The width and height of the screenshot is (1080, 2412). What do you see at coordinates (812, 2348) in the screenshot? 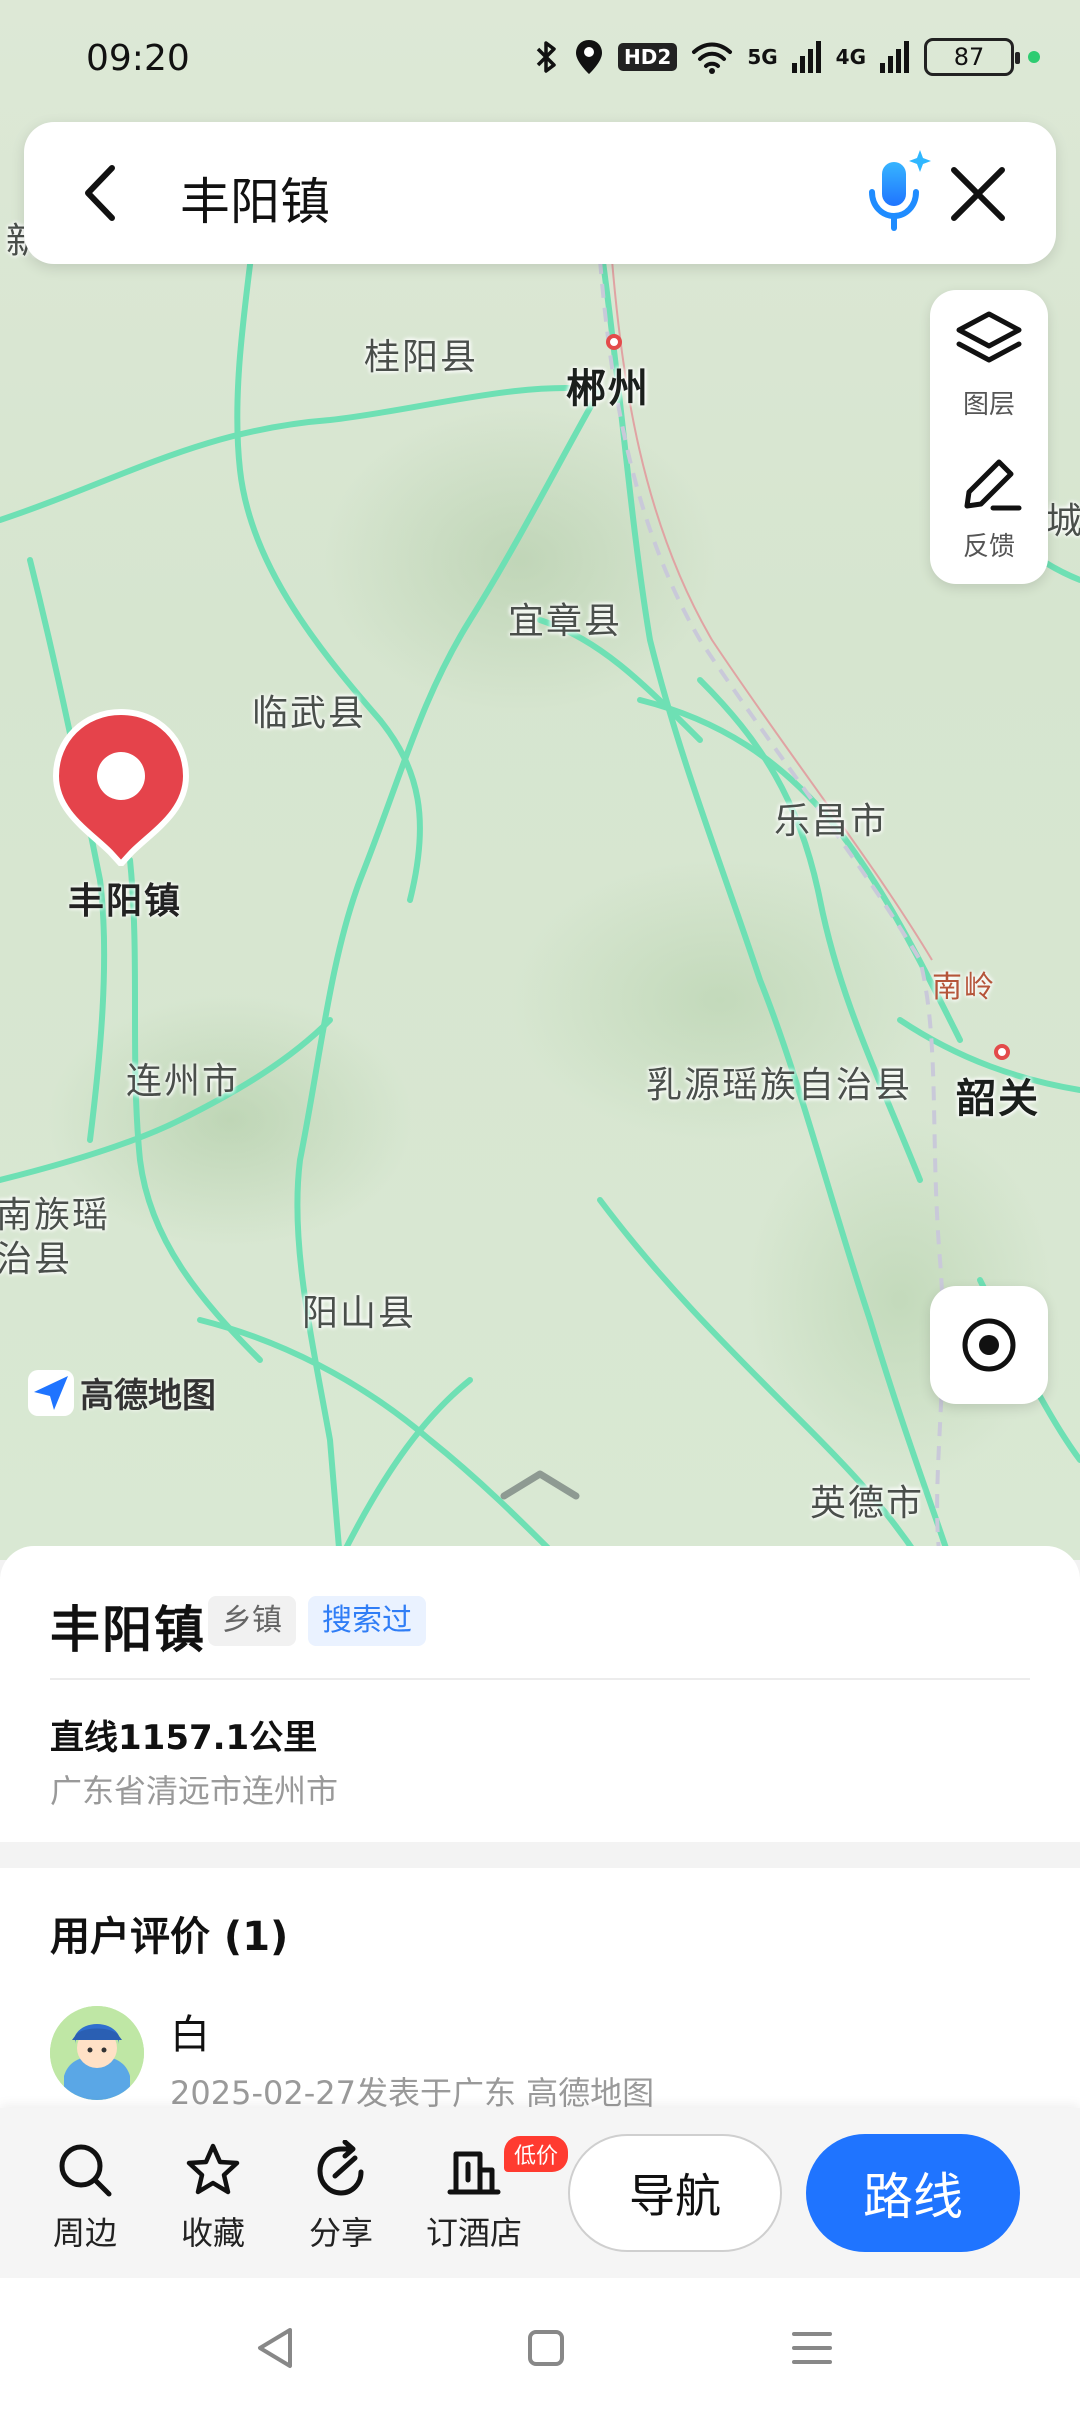
I see `nav-menu-icon` at bounding box center [812, 2348].